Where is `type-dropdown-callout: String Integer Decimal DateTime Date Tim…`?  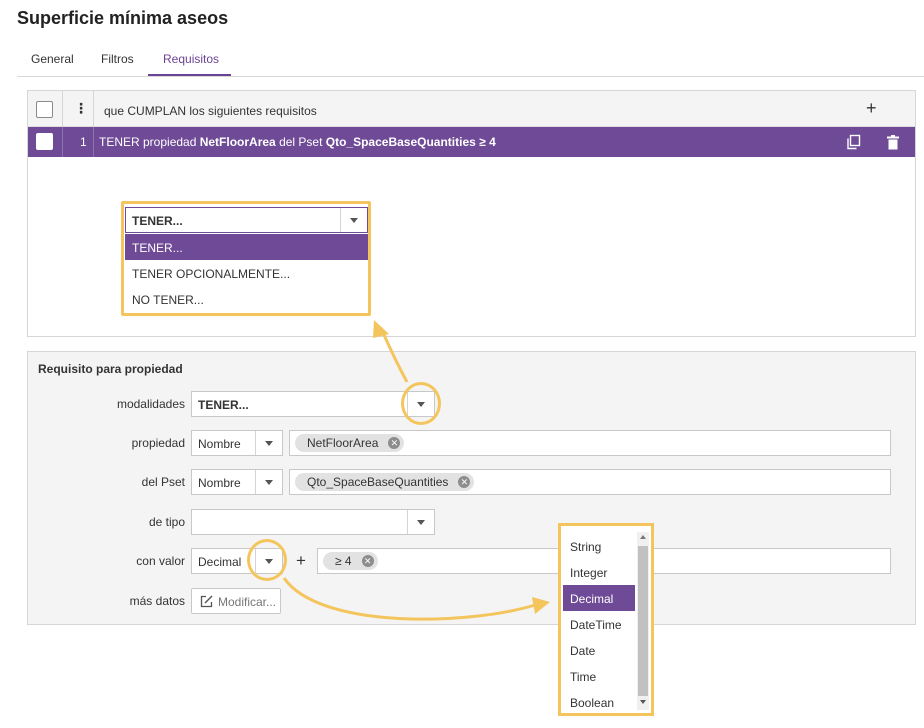
type-dropdown-callout: String Integer Decimal DateTime Date Tim… is located at coordinates (606, 619).